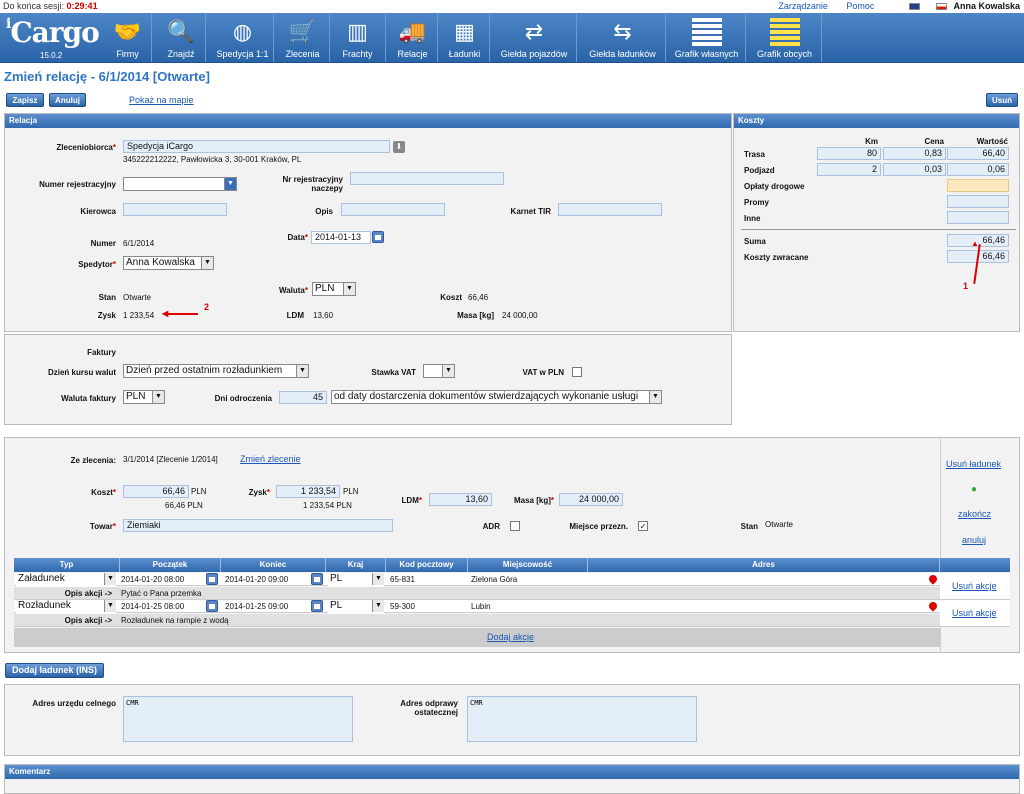 This screenshot has width=1024, height=794. What do you see at coordinates (512, 772) in the screenshot?
I see `comment-header: Komentarz` at bounding box center [512, 772].